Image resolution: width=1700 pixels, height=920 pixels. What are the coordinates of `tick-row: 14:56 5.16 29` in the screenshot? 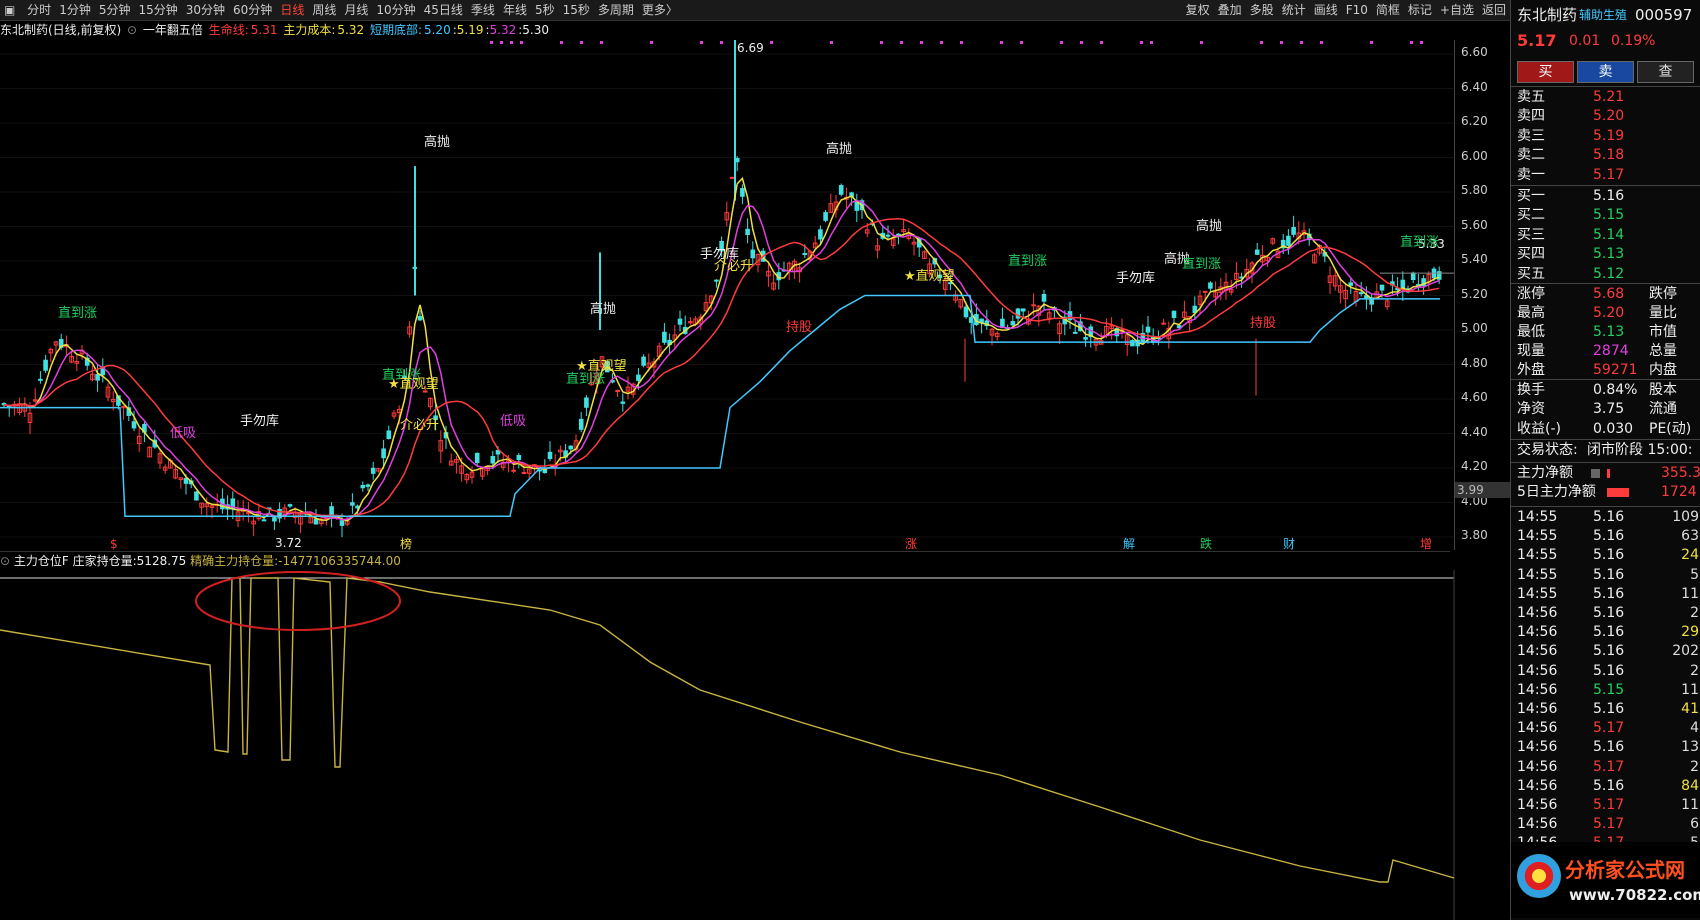 It's located at (1605, 632).